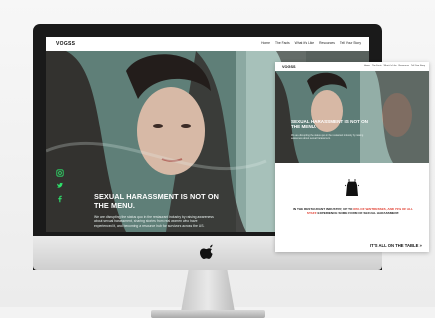  What do you see at coordinates (396, 245) in the screenshot?
I see `tagline-link: IT'S ALL ON THE TABLE »` at bounding box center [396, 245].